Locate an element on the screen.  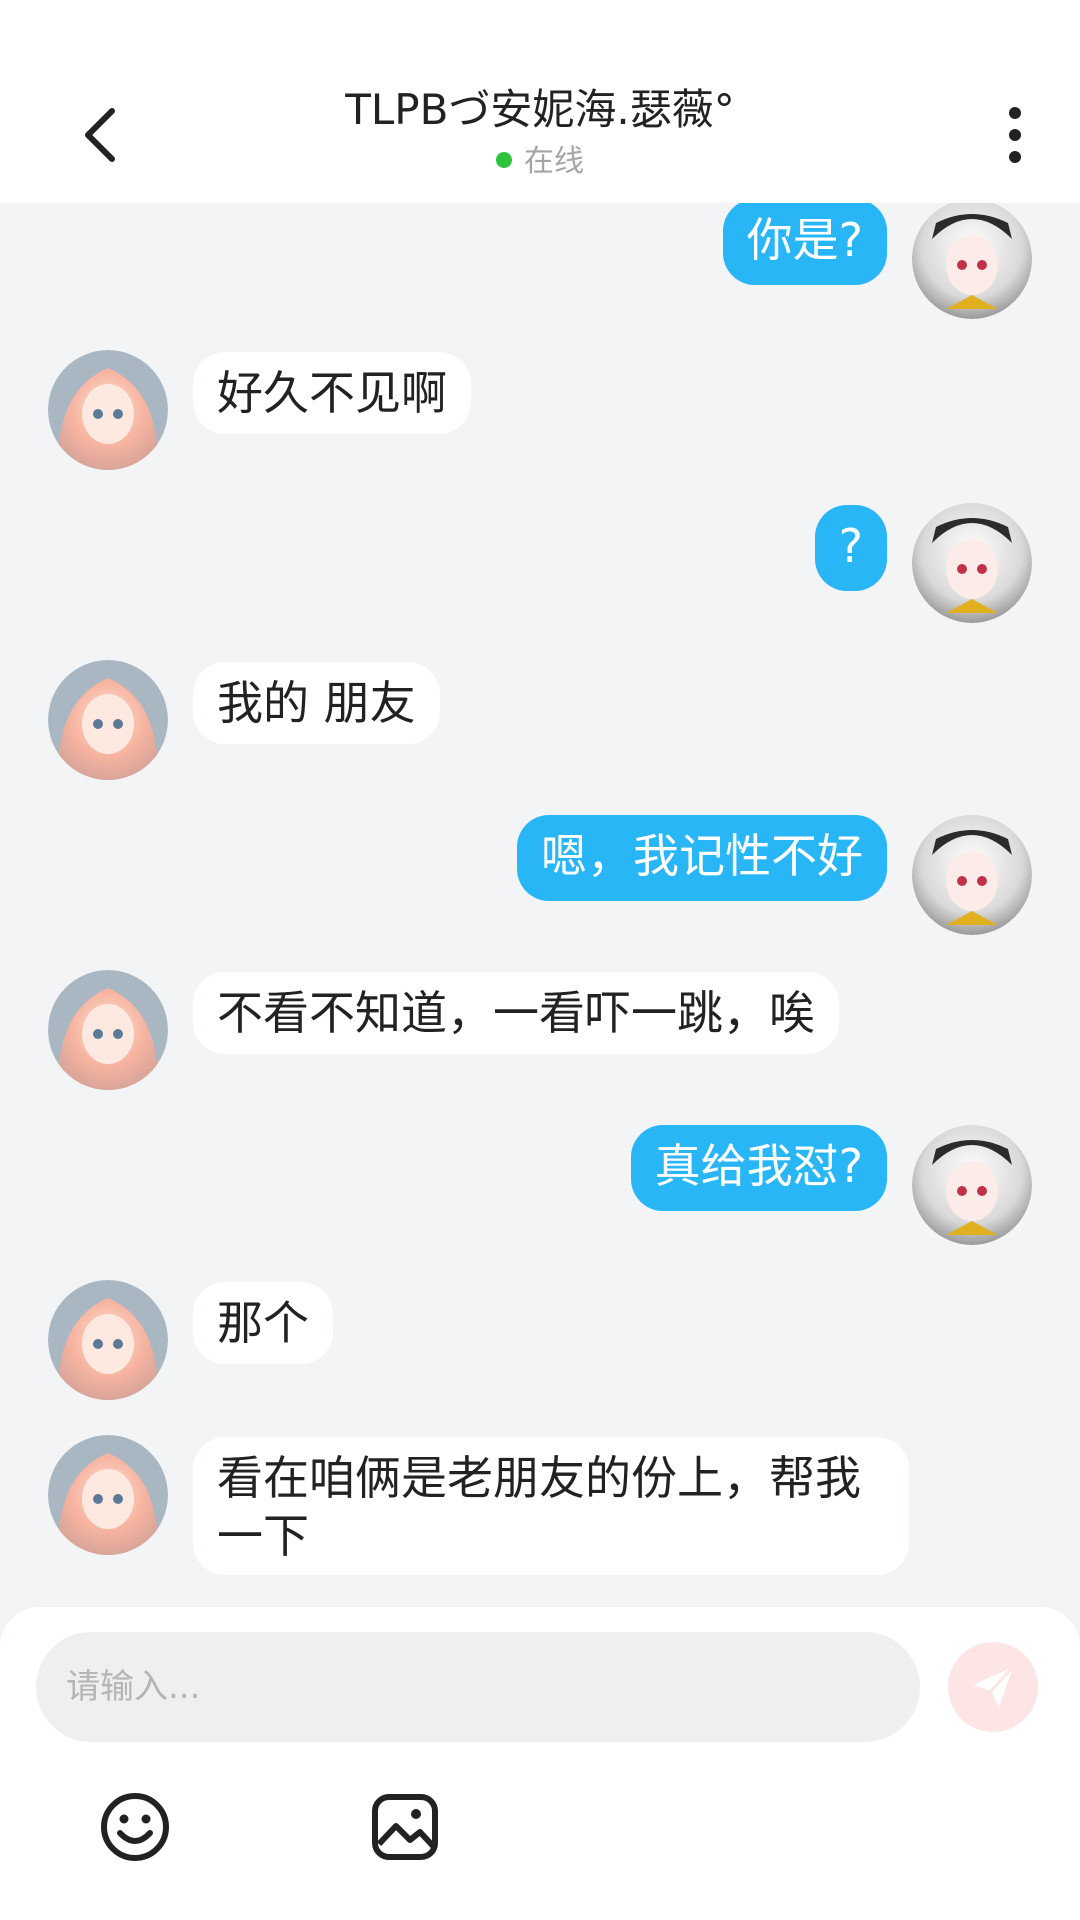
send-icon is located at coordinates (994, 1686).